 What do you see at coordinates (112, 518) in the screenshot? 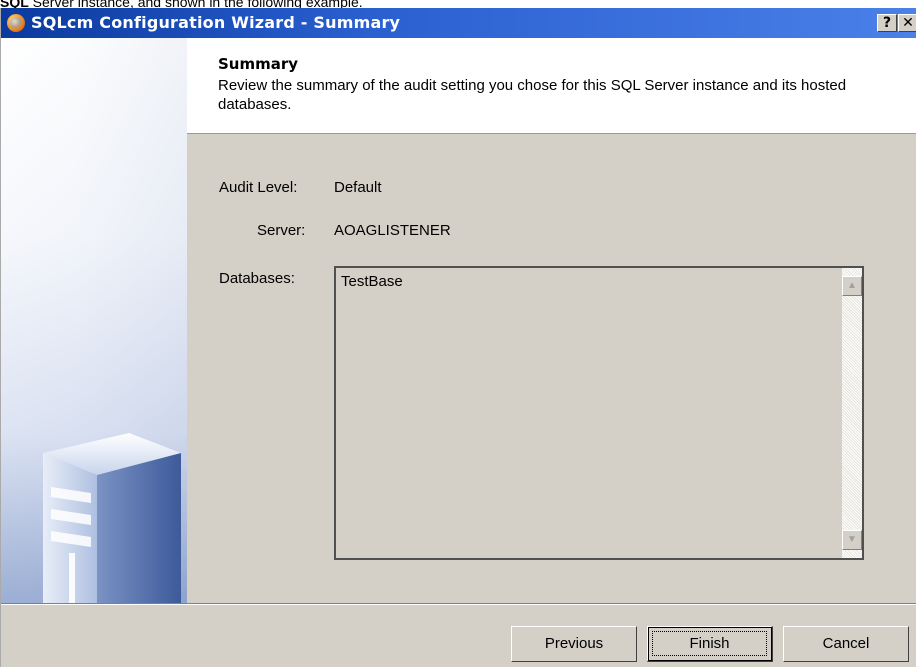
I see `server-tower-icon` at bounding box center [112, 518].